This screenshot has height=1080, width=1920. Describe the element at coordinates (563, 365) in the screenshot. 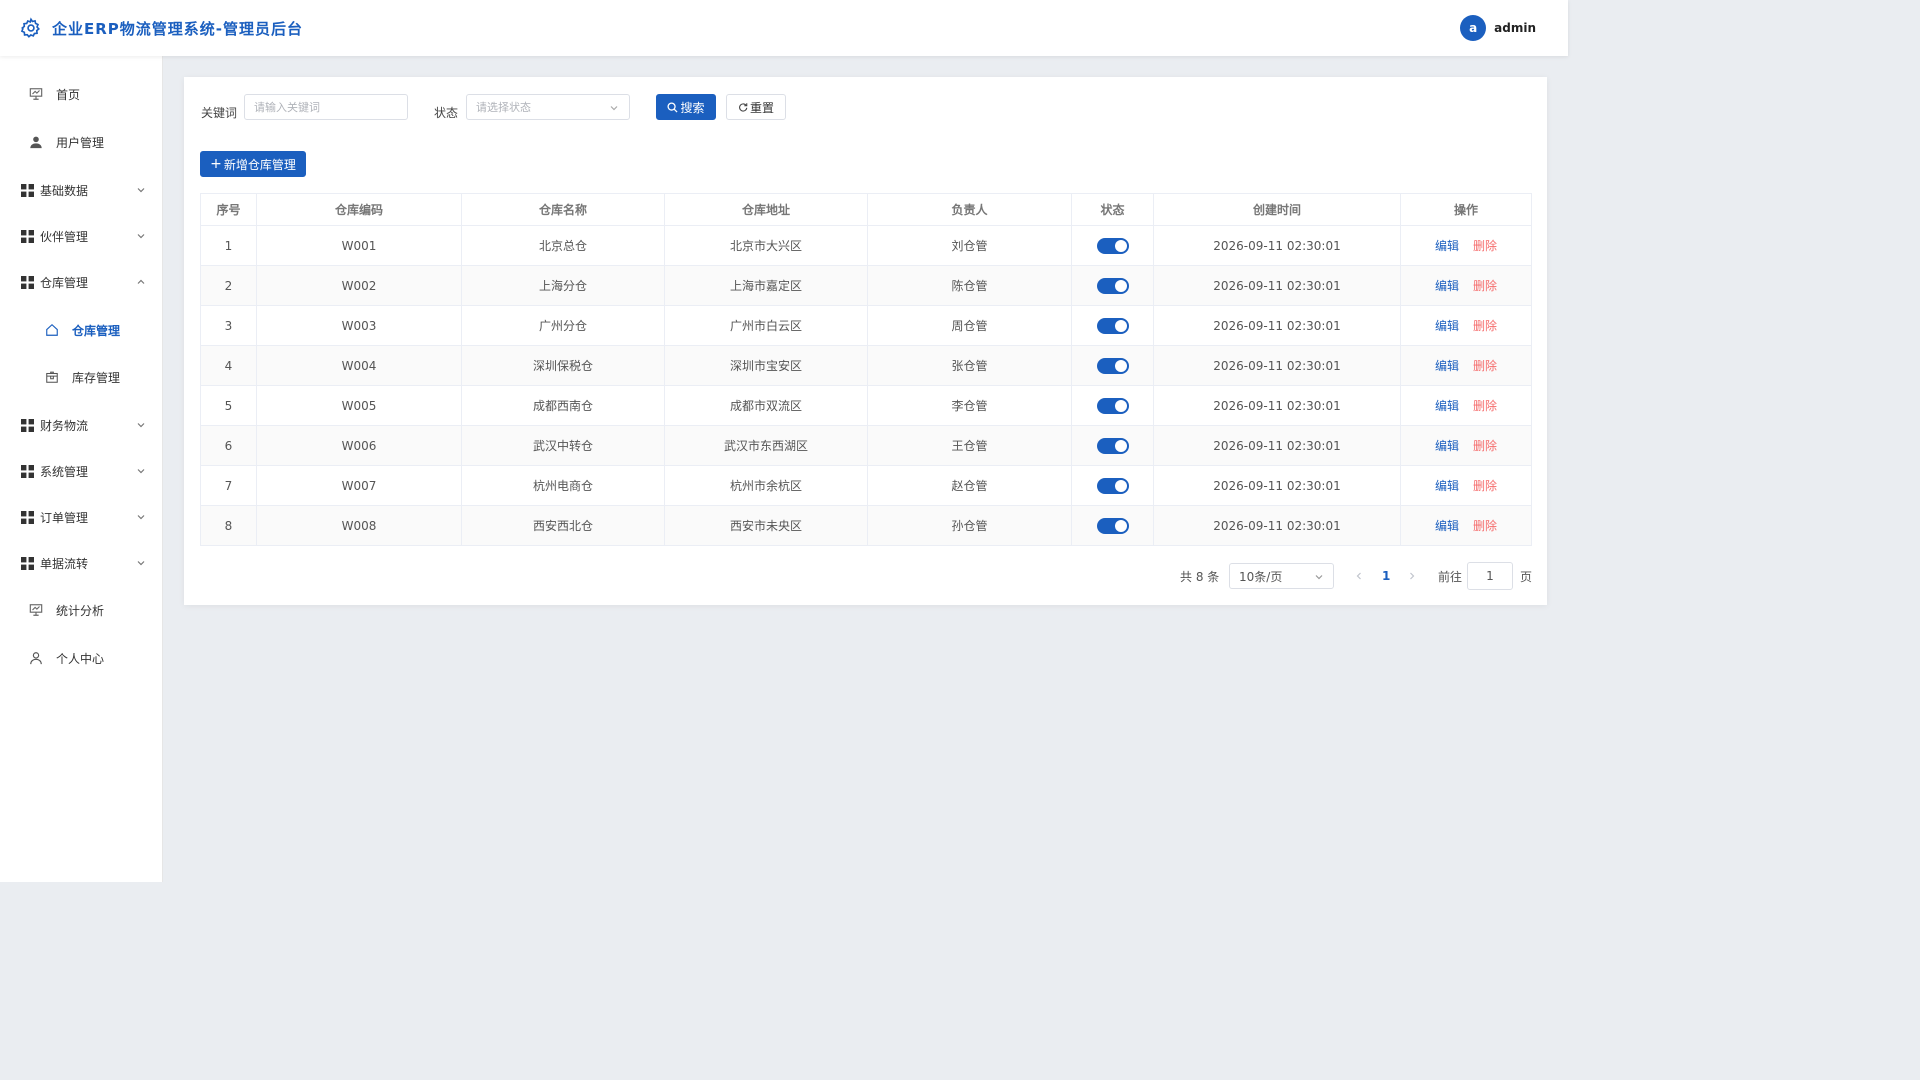

I see `warehouse-name: 深圳保税仓` at that location.